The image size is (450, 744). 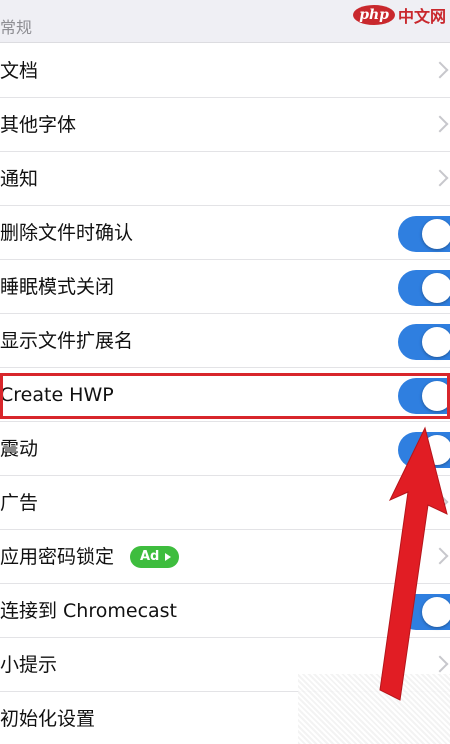 I want to click on show-extension-toggle, so click(x=424, y=342).